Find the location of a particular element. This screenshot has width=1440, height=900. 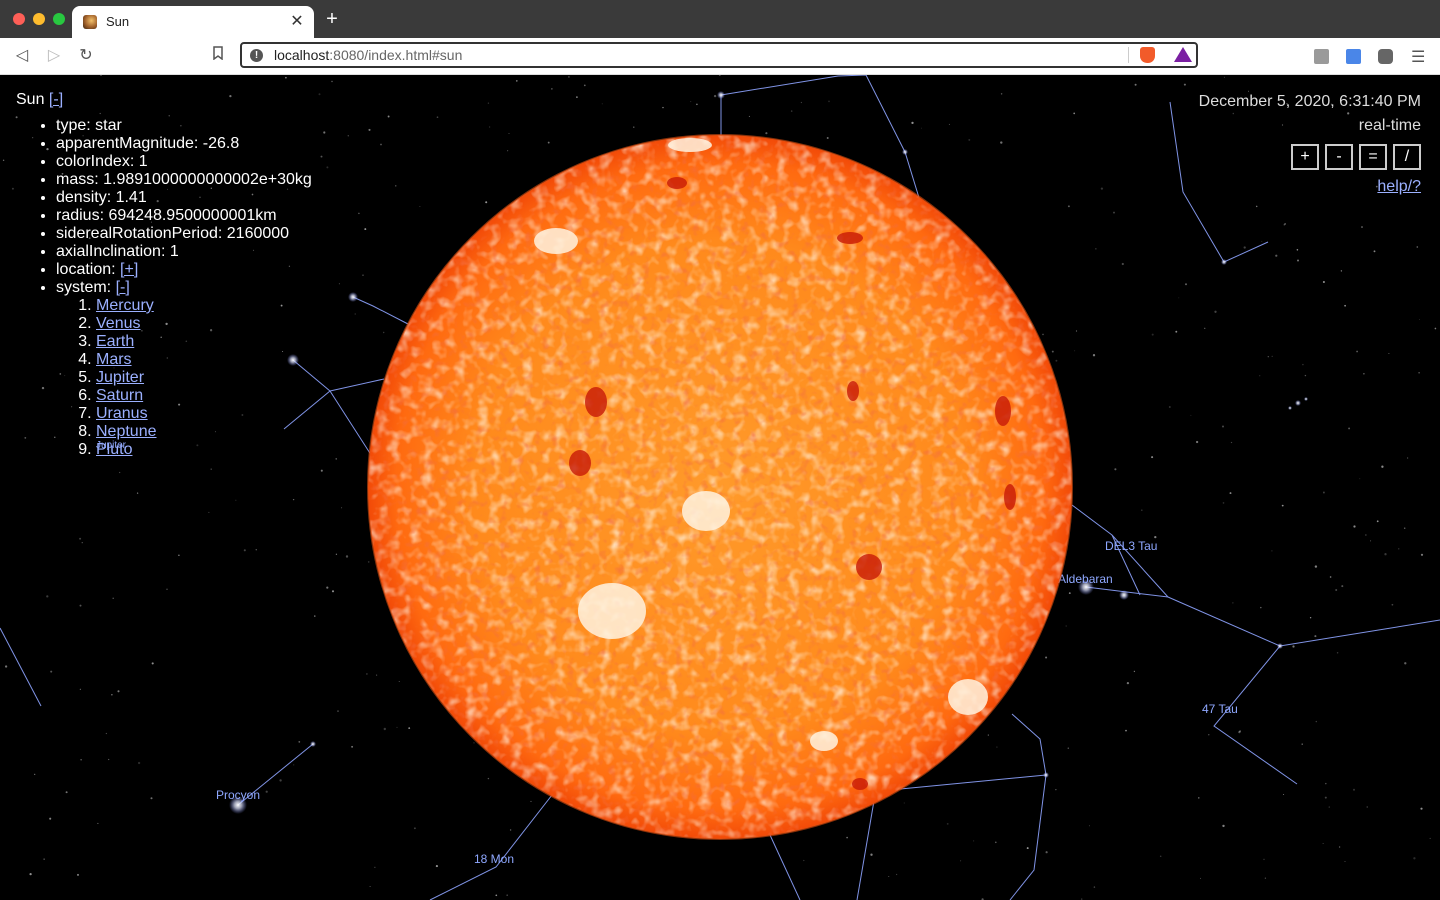

address-bar: ! localhost:8080/index.html#sun is located at coordinates (719, 55).